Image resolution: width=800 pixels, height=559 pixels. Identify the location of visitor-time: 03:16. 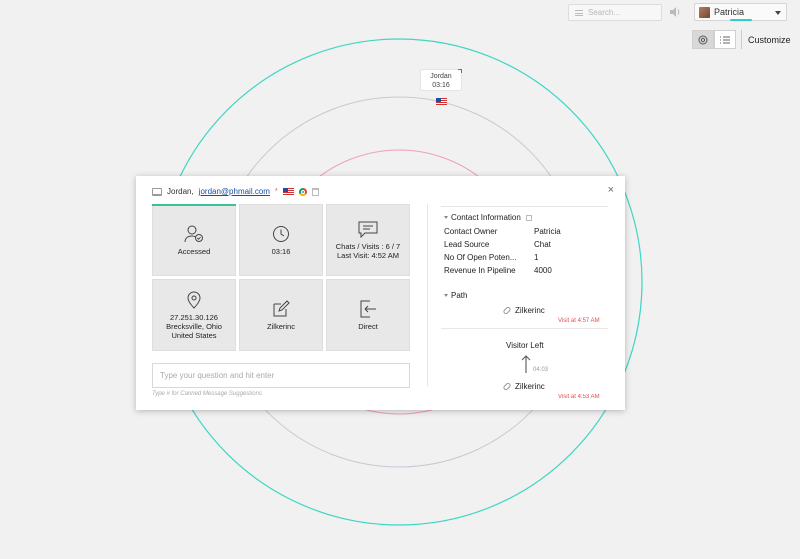
(441, 85).